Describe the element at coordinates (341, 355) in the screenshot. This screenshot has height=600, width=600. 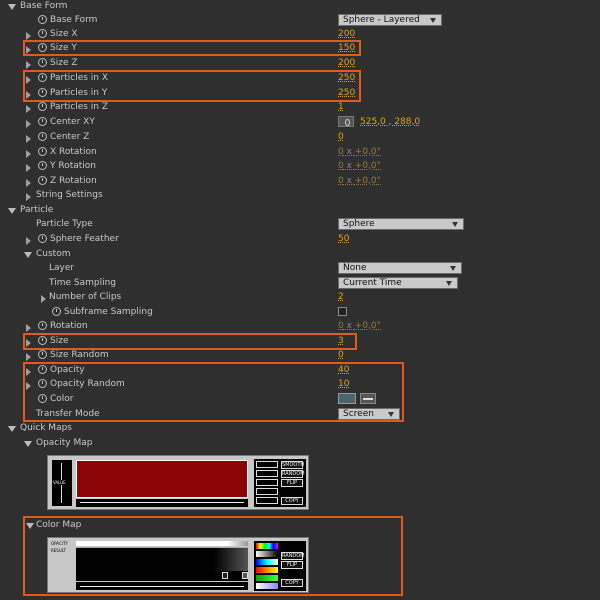
I see `size-random-value: 0` at that location.